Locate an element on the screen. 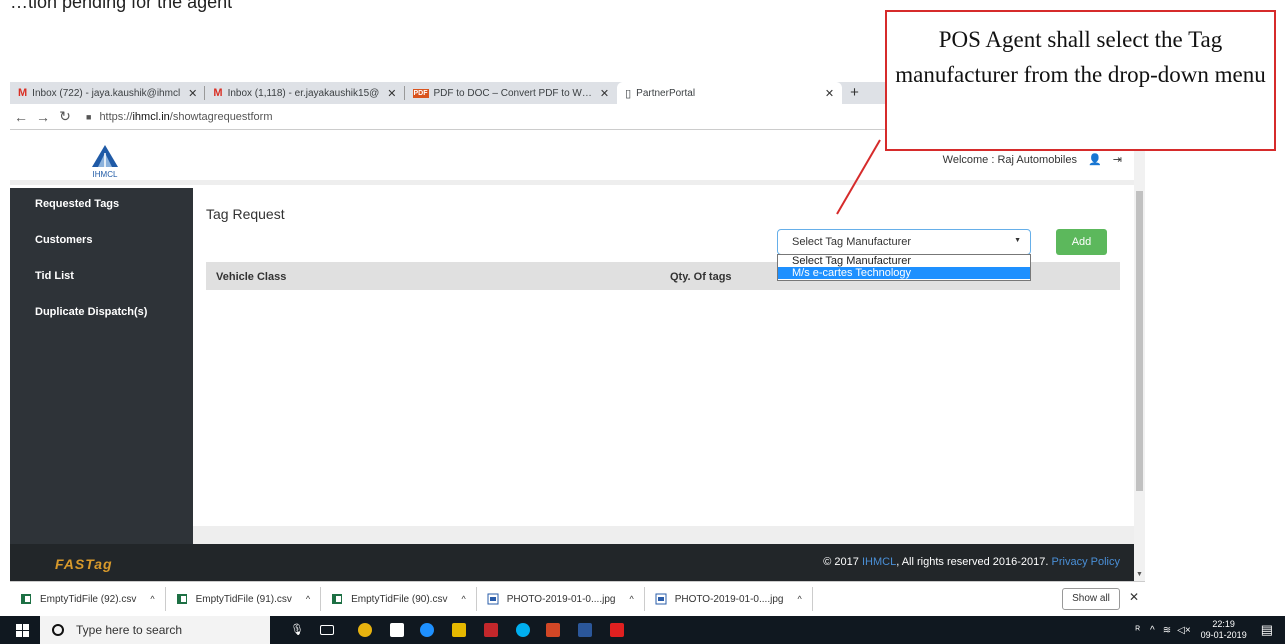 The width and height of the screenshot is (1285, 644). microphone-icon: 🎙 is located at coordinates (297, 630).